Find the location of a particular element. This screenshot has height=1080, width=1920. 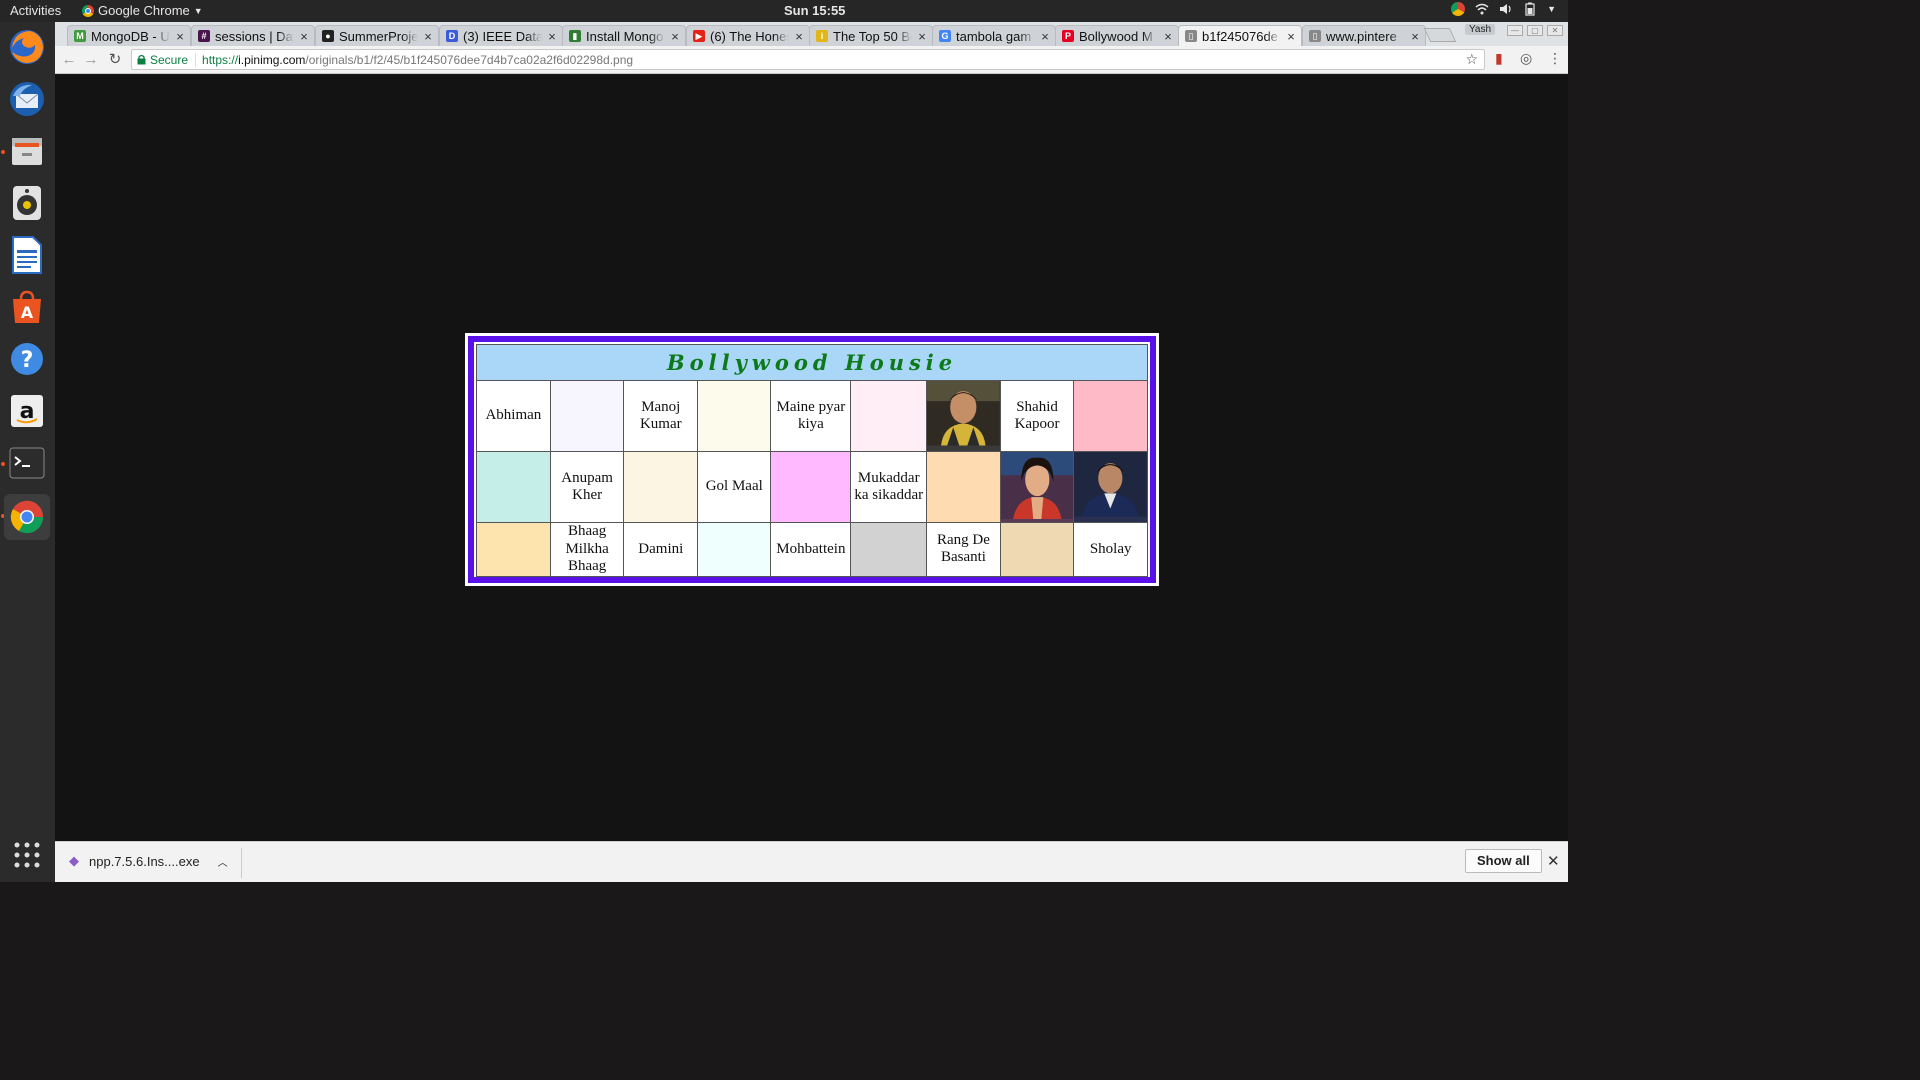

clock: Sun 15:55 is located at coordinates (814, 10).